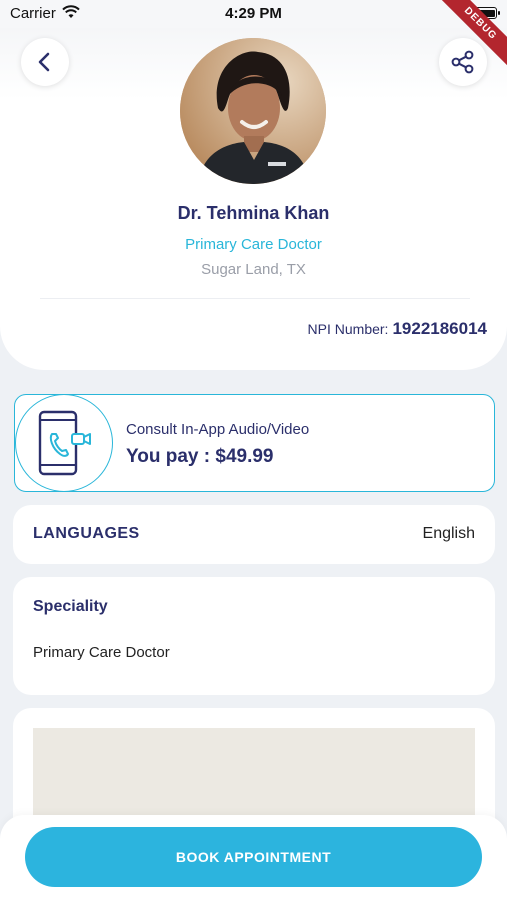 The height and width of the screenshot is (900, 507). I want to click on status-time: 4:29 PM, so click(253, 13).